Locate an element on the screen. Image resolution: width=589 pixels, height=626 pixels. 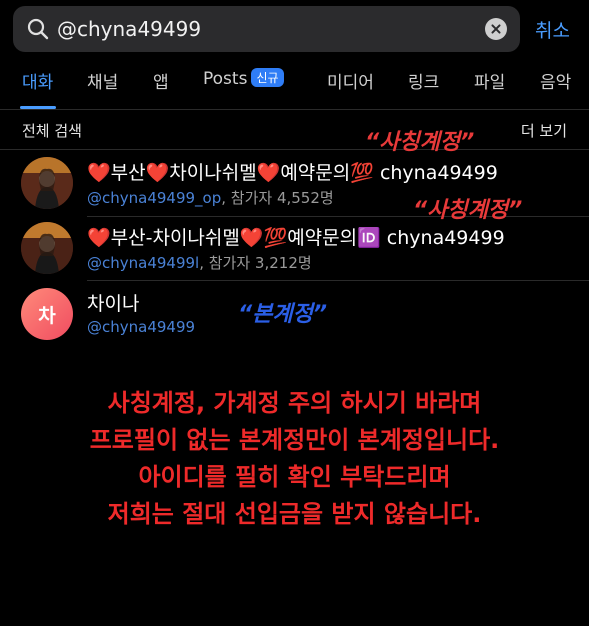
notice-line: 아이디를 필히 확인 부탁드리며 is located at coordinates (294, 477).